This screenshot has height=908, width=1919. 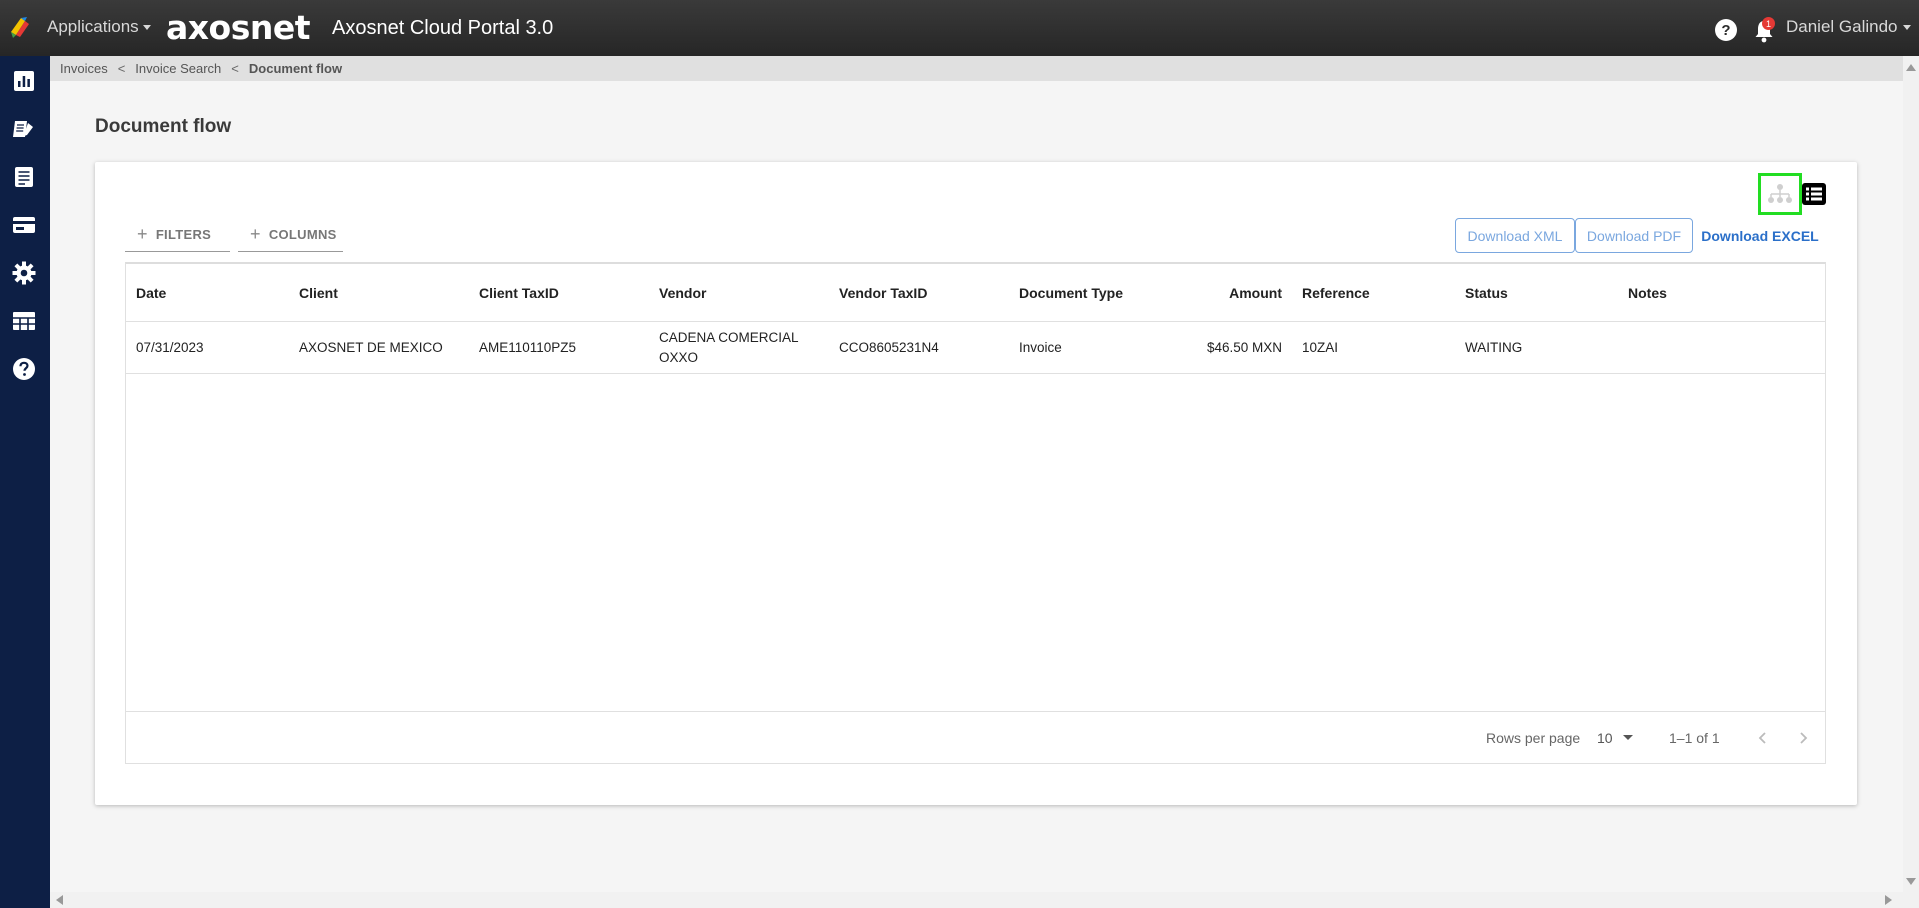 I want to click on cell-amount: $46.50 MXN, so click(x=1244, y=347).